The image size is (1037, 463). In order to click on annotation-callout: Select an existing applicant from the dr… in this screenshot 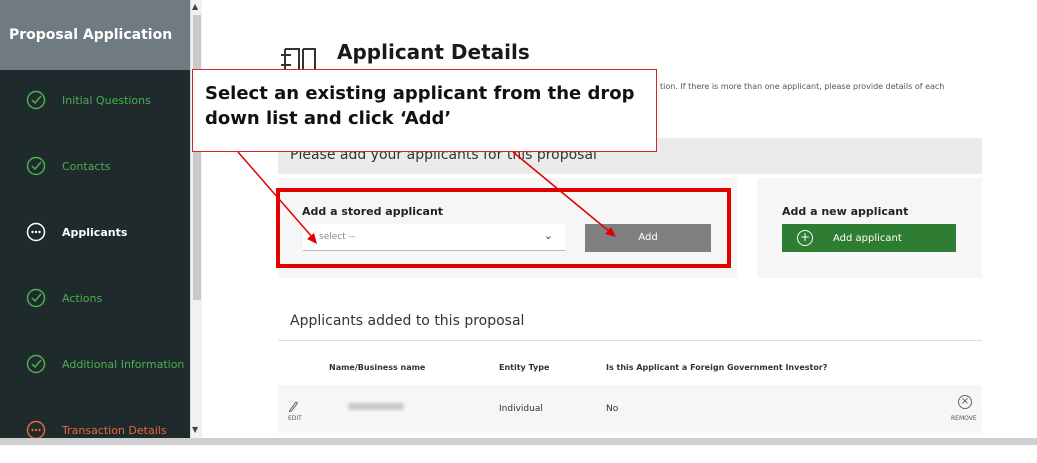, I will do `click(424, 110)`.